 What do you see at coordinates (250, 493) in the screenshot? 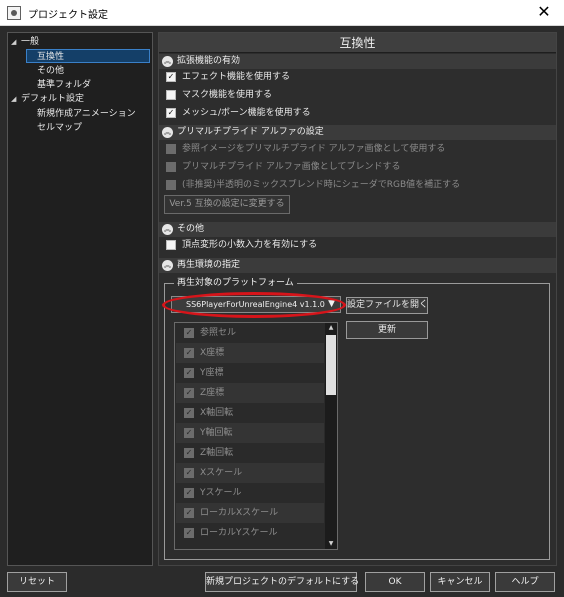
I see `list-item: ✓ Yスケール` at bounding box center [250, 493].